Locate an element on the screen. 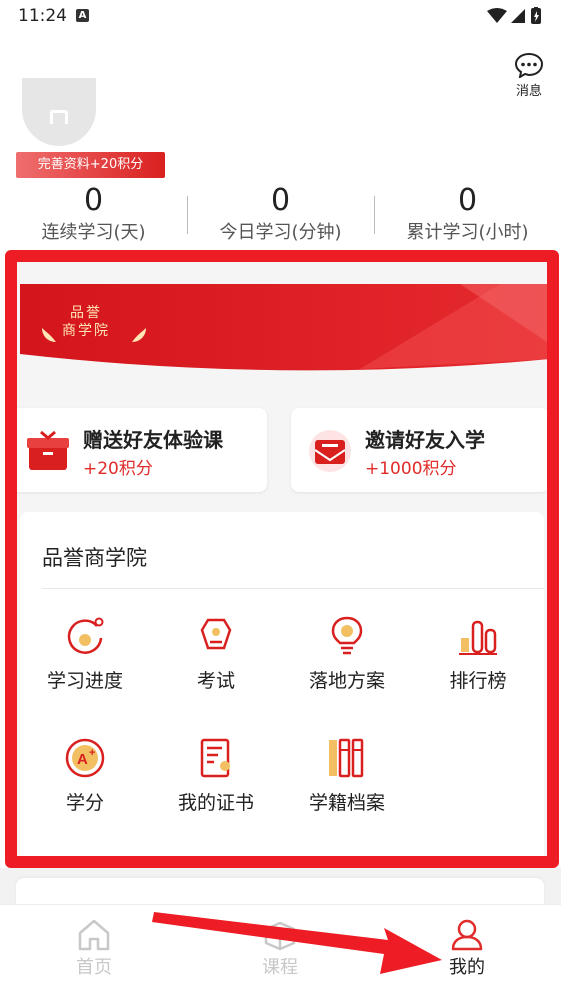 The height and width of the screenshot is (997, 561). grid-label: 学分 is located at coordinates (84, 803).